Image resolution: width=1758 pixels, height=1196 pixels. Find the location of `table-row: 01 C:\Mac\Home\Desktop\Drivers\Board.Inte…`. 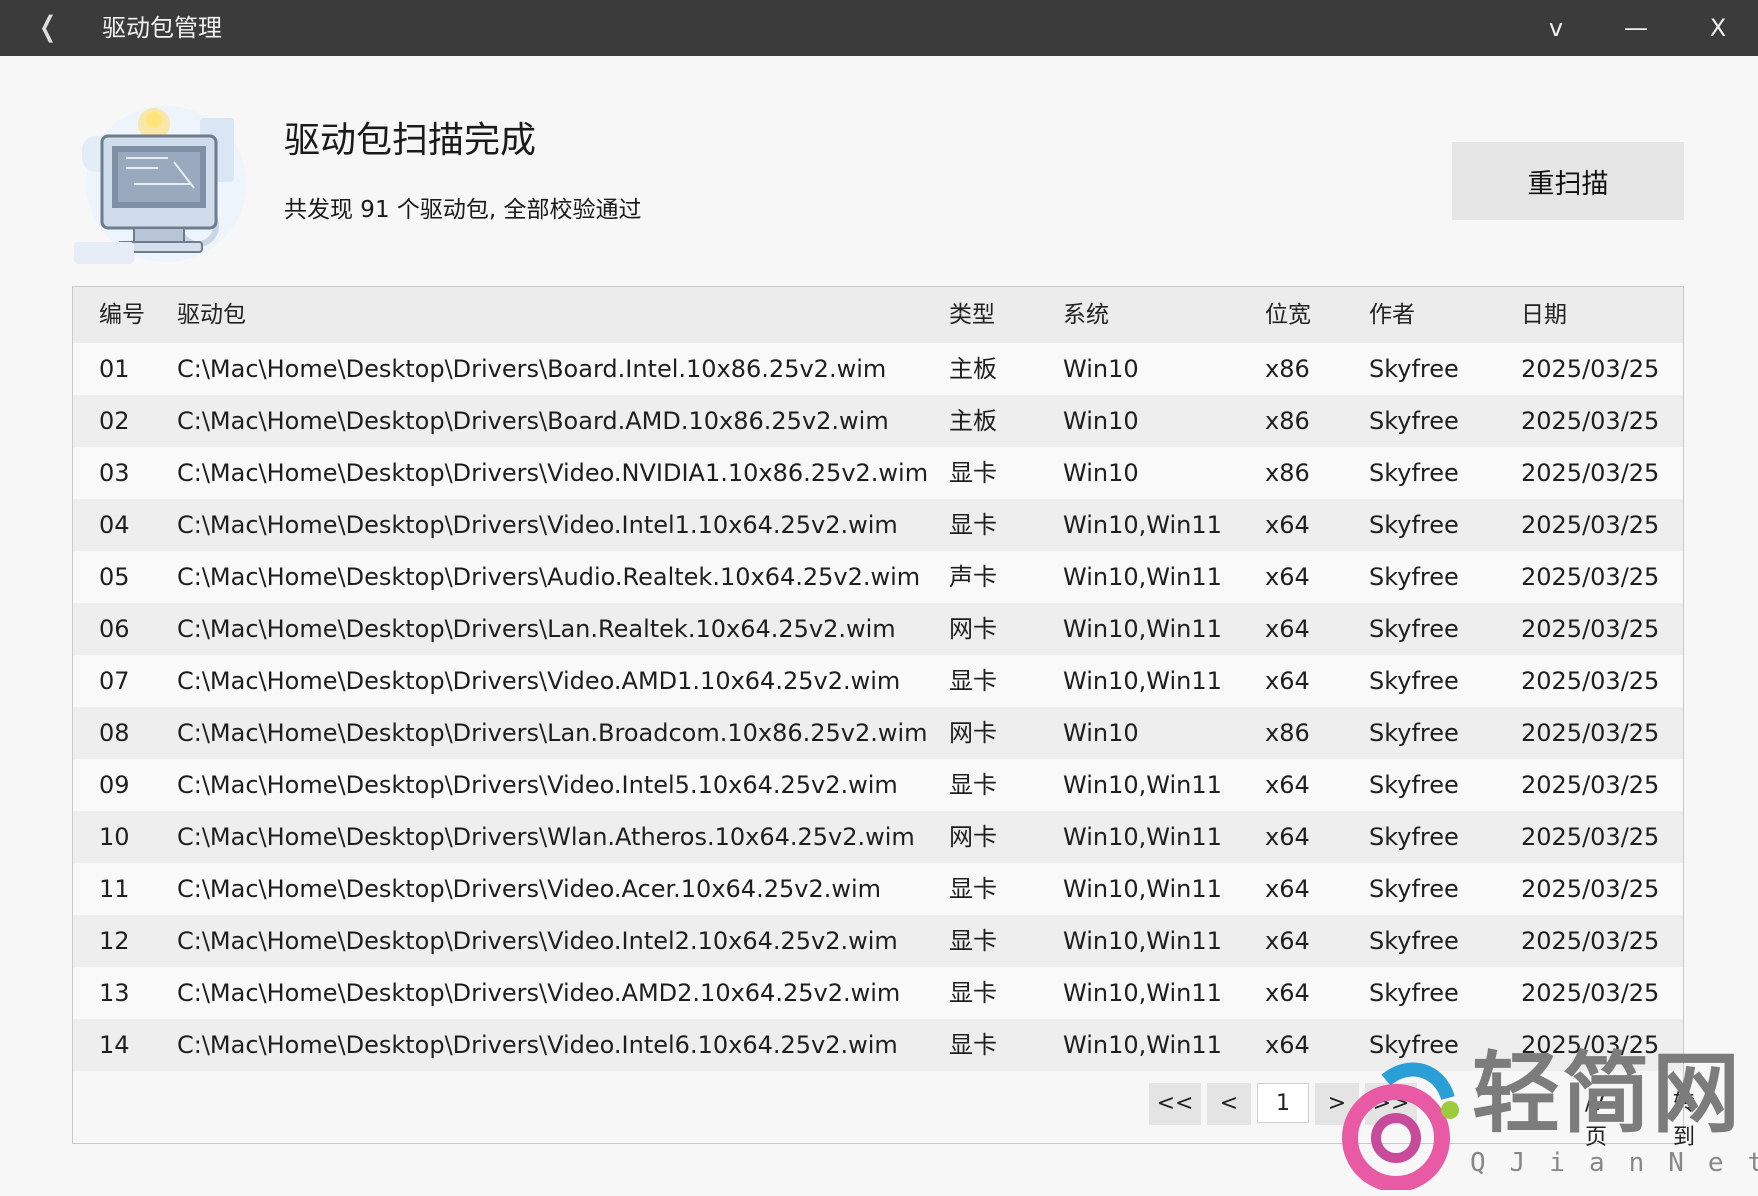

table-row: 01 C:\Mac\Home\Desktop\Drivers\Board.Inte… is located at coordinates (878, 369).